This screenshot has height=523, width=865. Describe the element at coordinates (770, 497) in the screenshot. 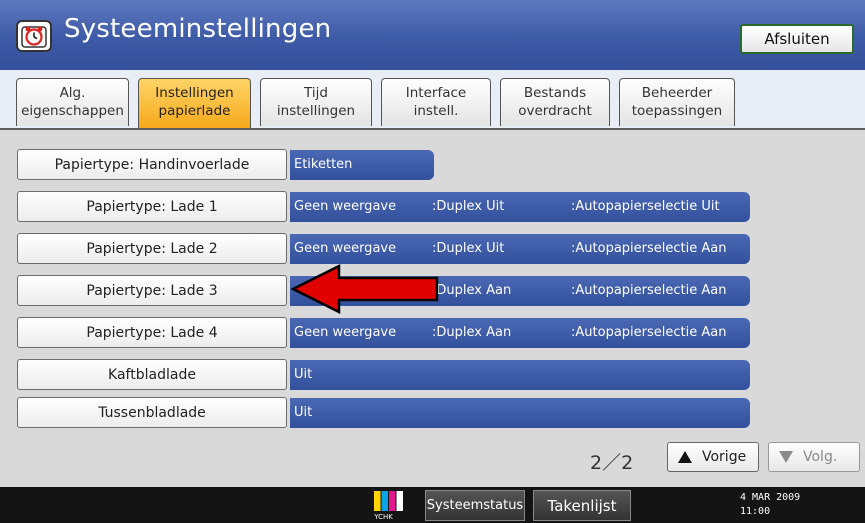

I see `date-text: 4 MAR 2009` at that location.